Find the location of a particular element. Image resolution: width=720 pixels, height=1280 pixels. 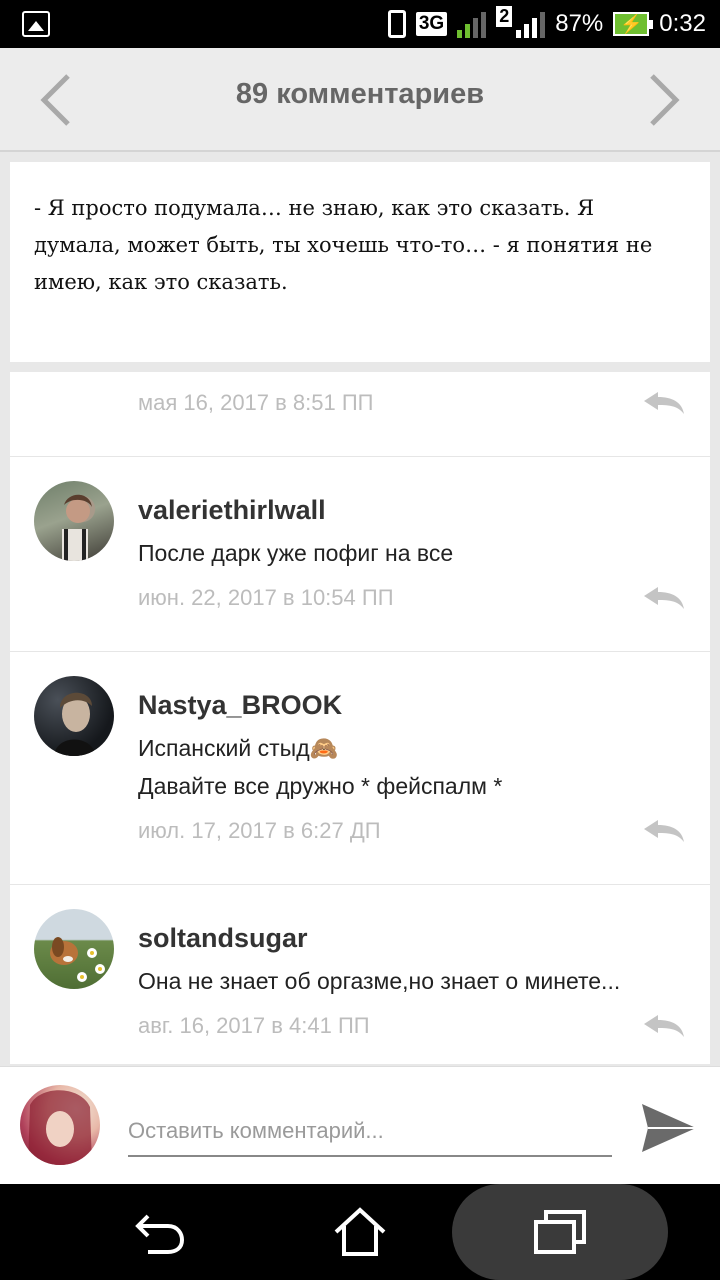

status-icons: 3G 2 87% ⚡ 0:32 is located at coordinates (546, 24).